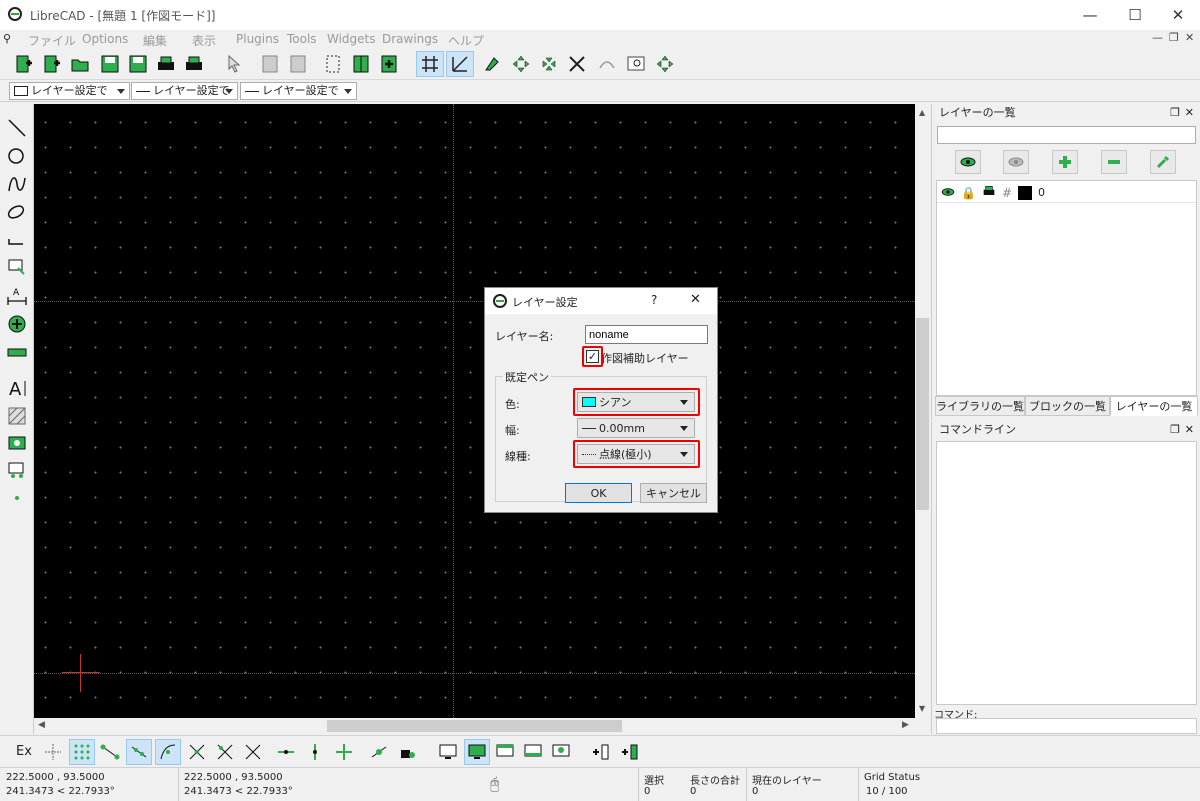  Describe the element at coordinates (17, 416) in the screenshot. I see `hatch-tool-icon` at that location.